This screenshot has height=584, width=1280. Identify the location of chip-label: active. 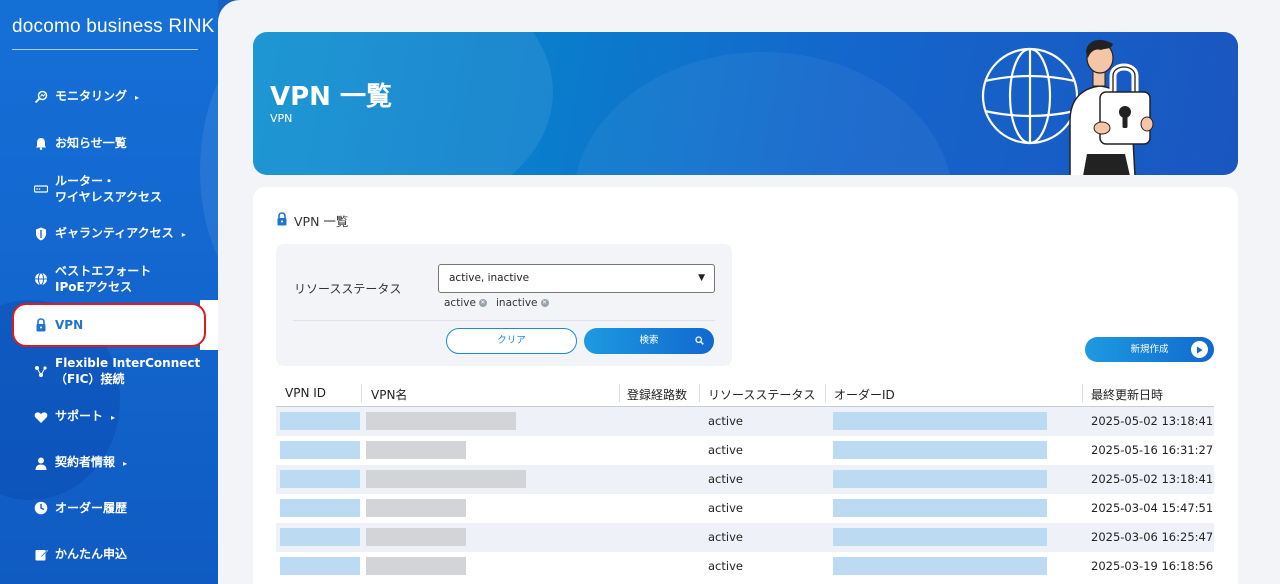
(460, 303).